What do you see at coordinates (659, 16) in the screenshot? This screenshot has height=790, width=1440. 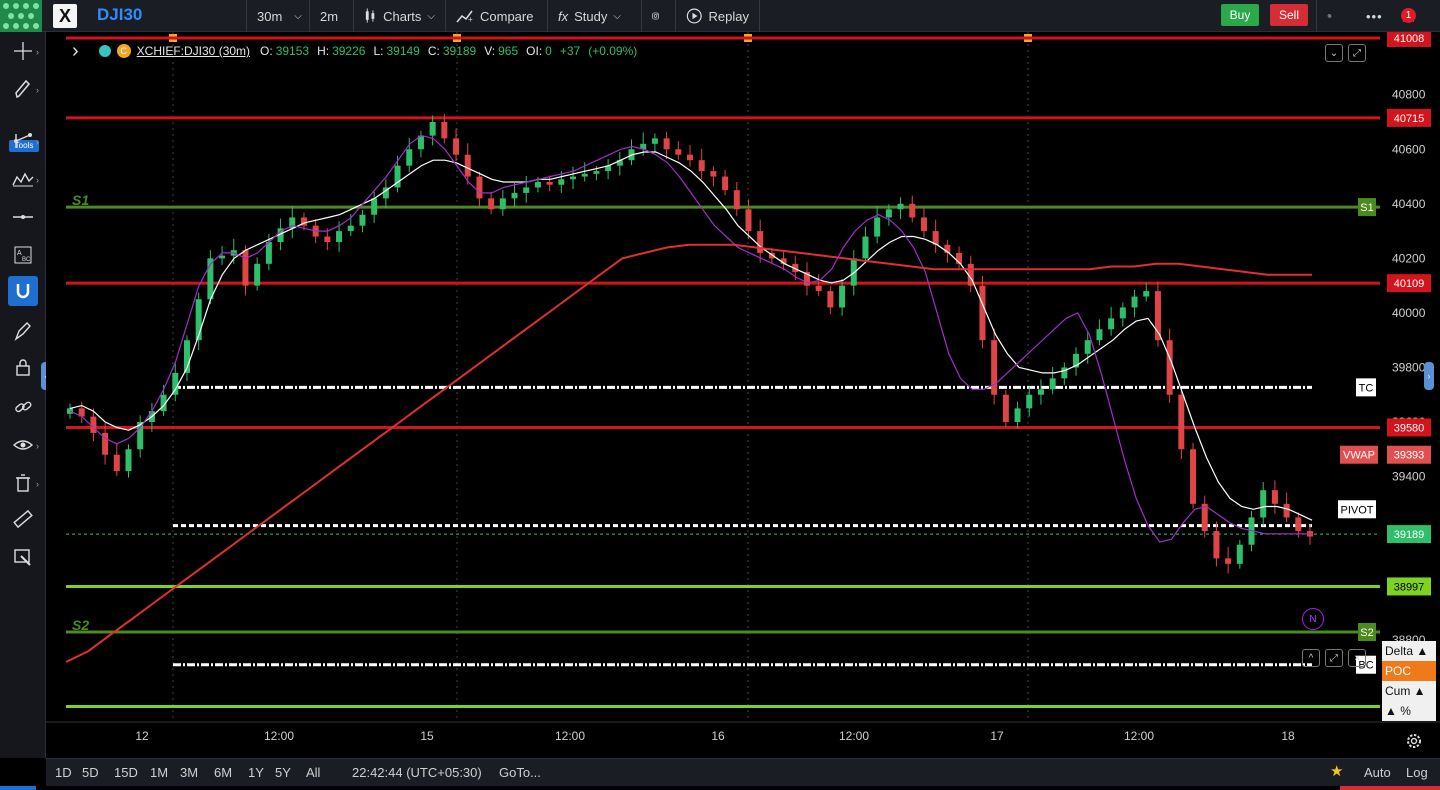 I see `instagram-button` at bounding box center [659, 16].